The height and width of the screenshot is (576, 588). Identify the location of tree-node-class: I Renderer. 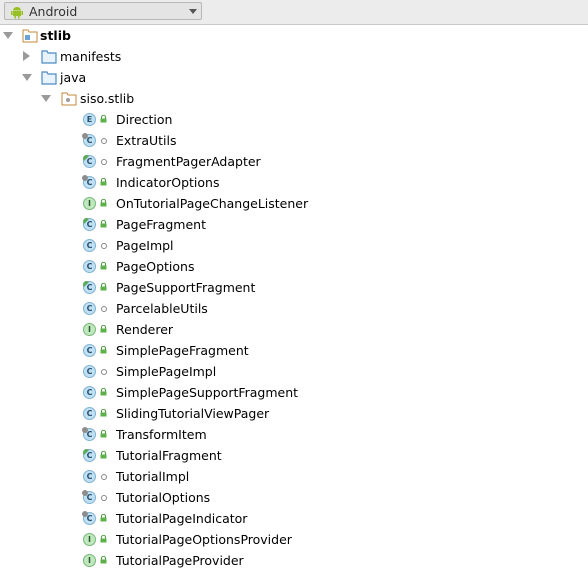
(294, 329).